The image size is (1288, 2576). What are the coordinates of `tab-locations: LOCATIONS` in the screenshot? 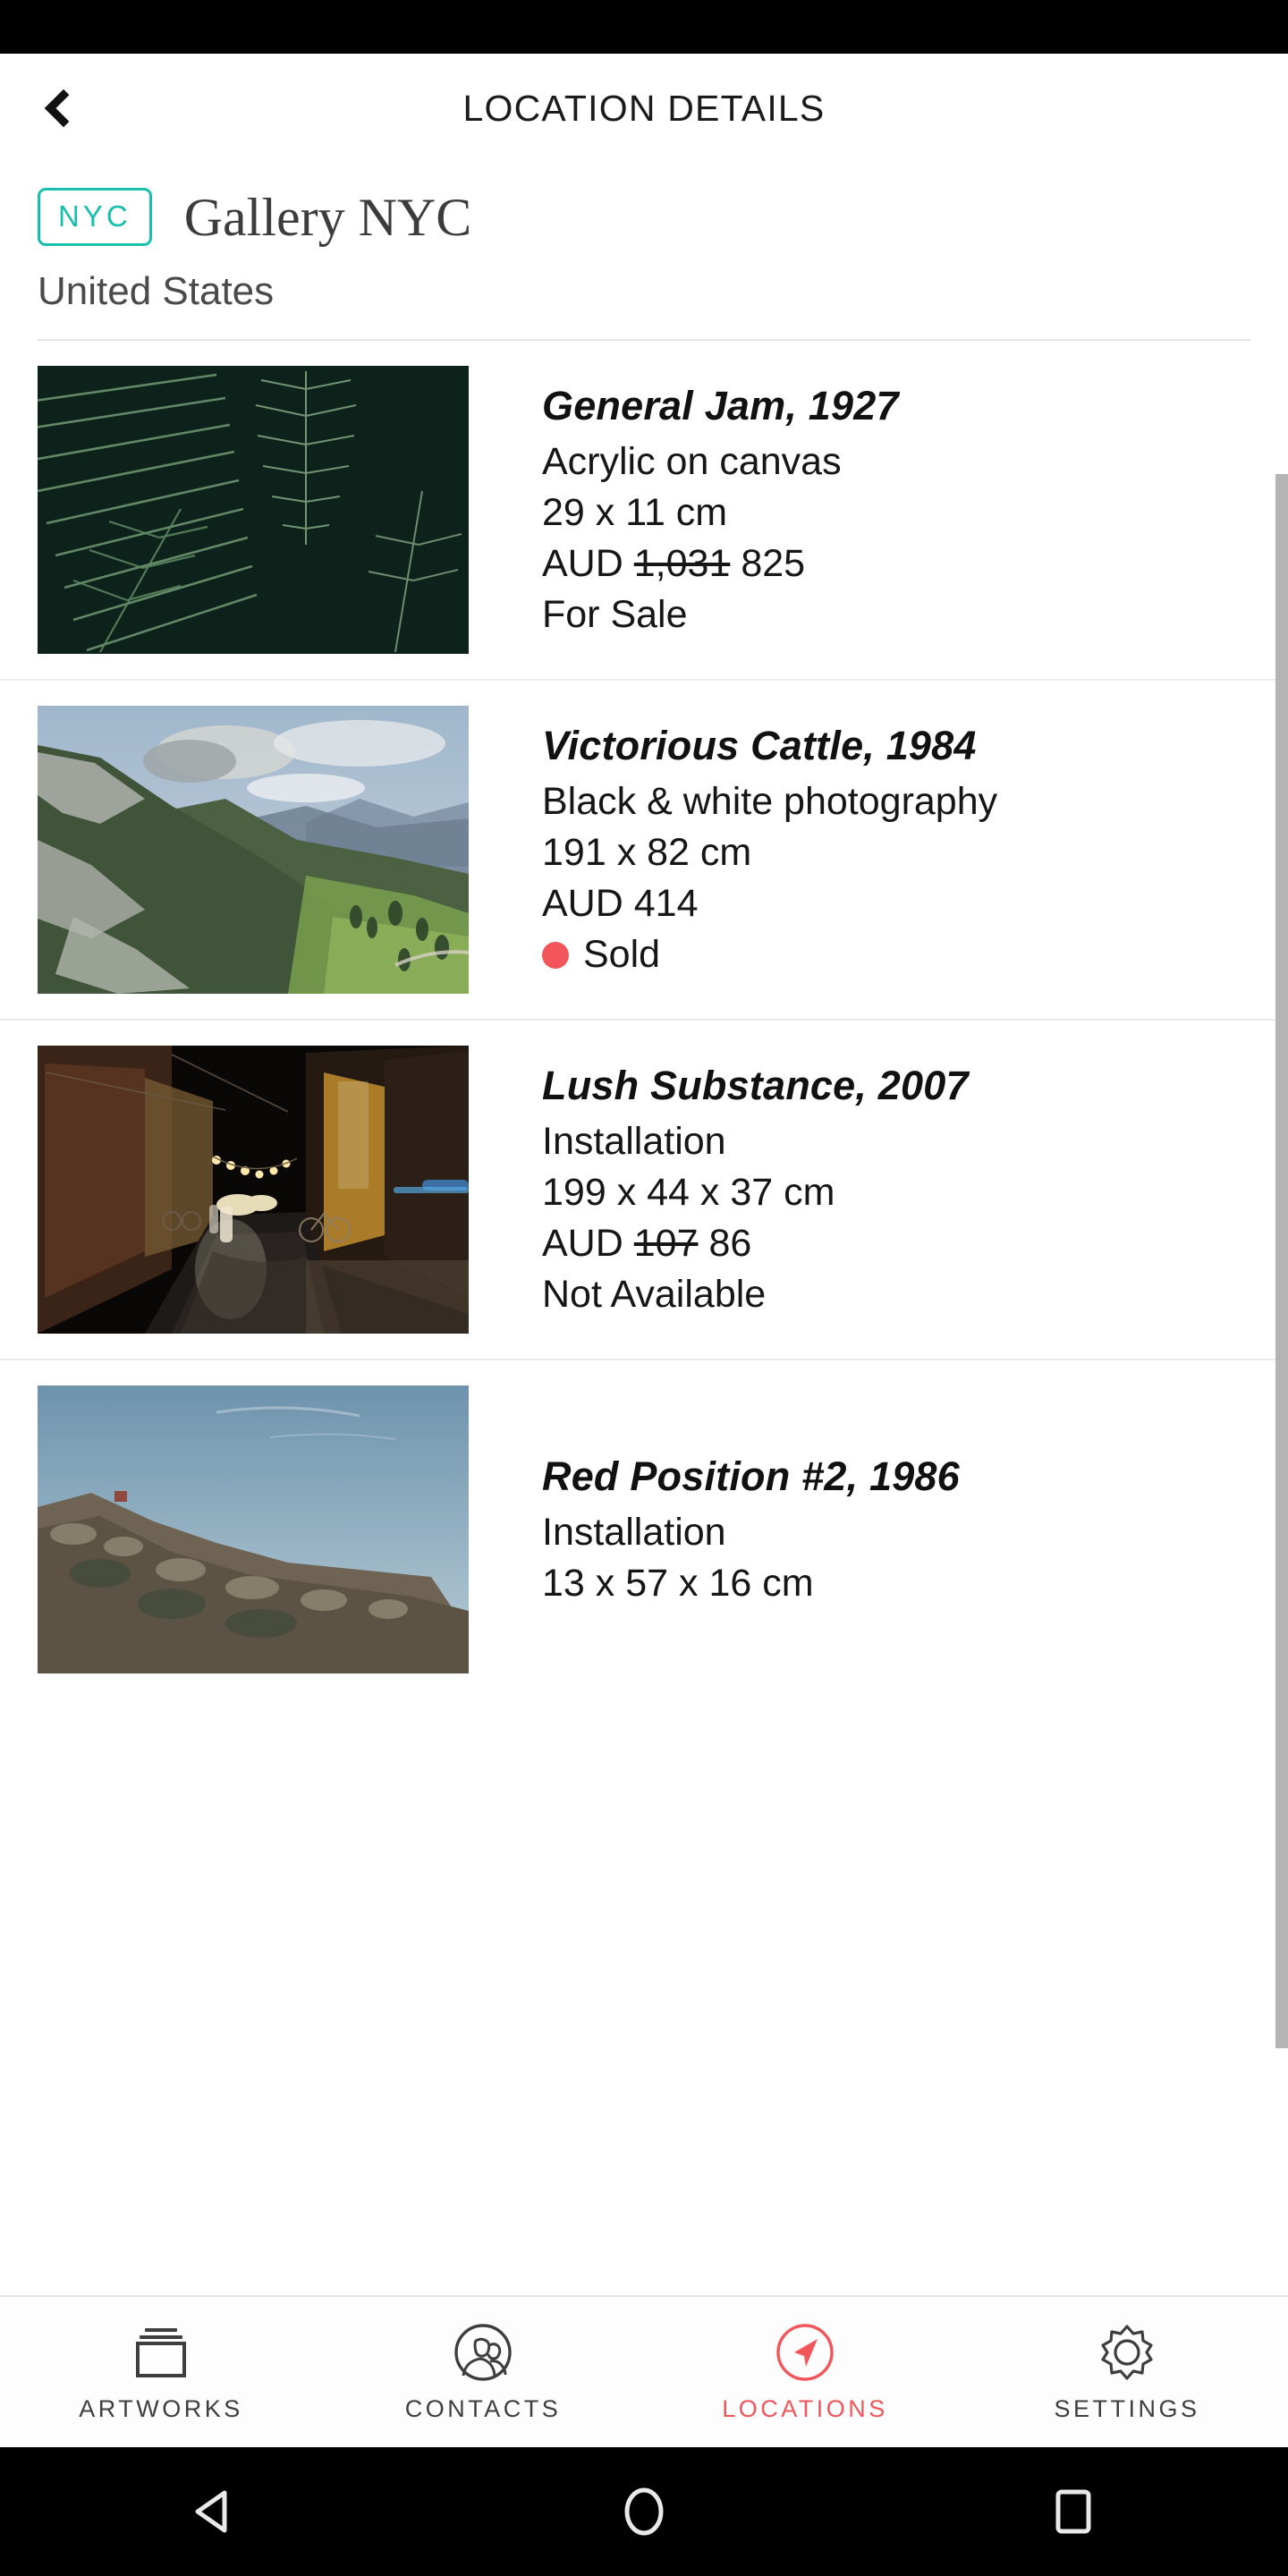 It's located at (805, 2372).